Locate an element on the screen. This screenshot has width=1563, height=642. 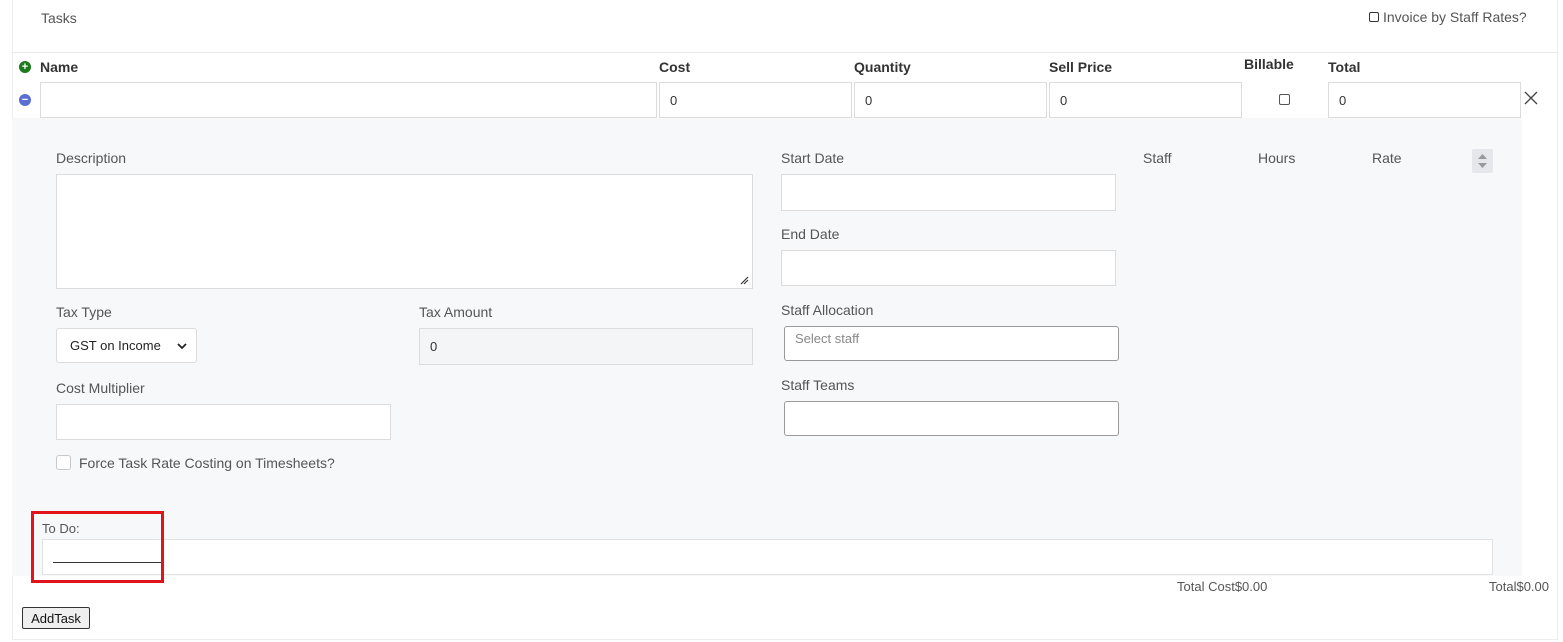
hours-column-label: Hours is located at coordinates (1277, 158).